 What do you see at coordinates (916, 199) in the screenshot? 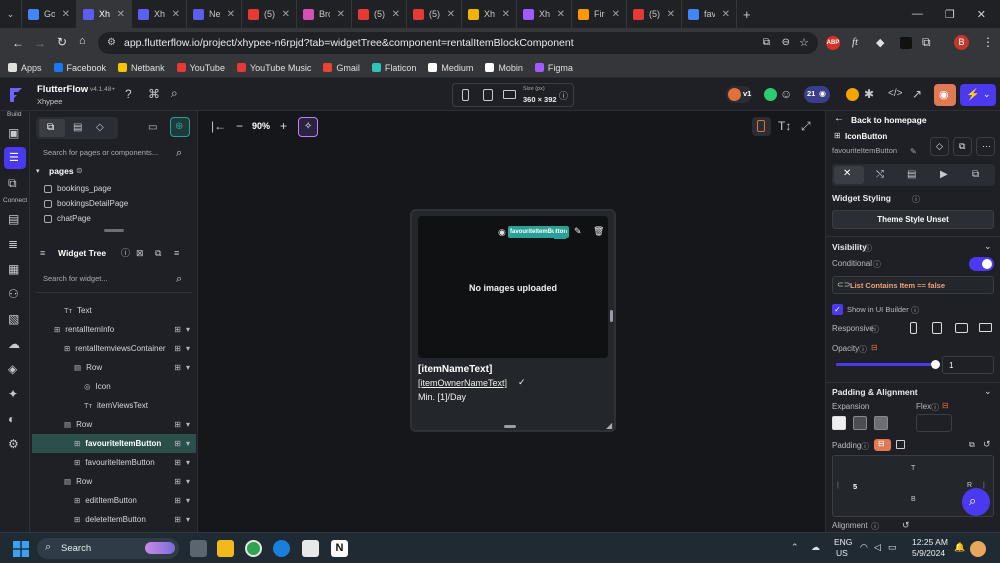
I see `widget-styling-info-icon: ⓘ` at bounding box center [916, 199].